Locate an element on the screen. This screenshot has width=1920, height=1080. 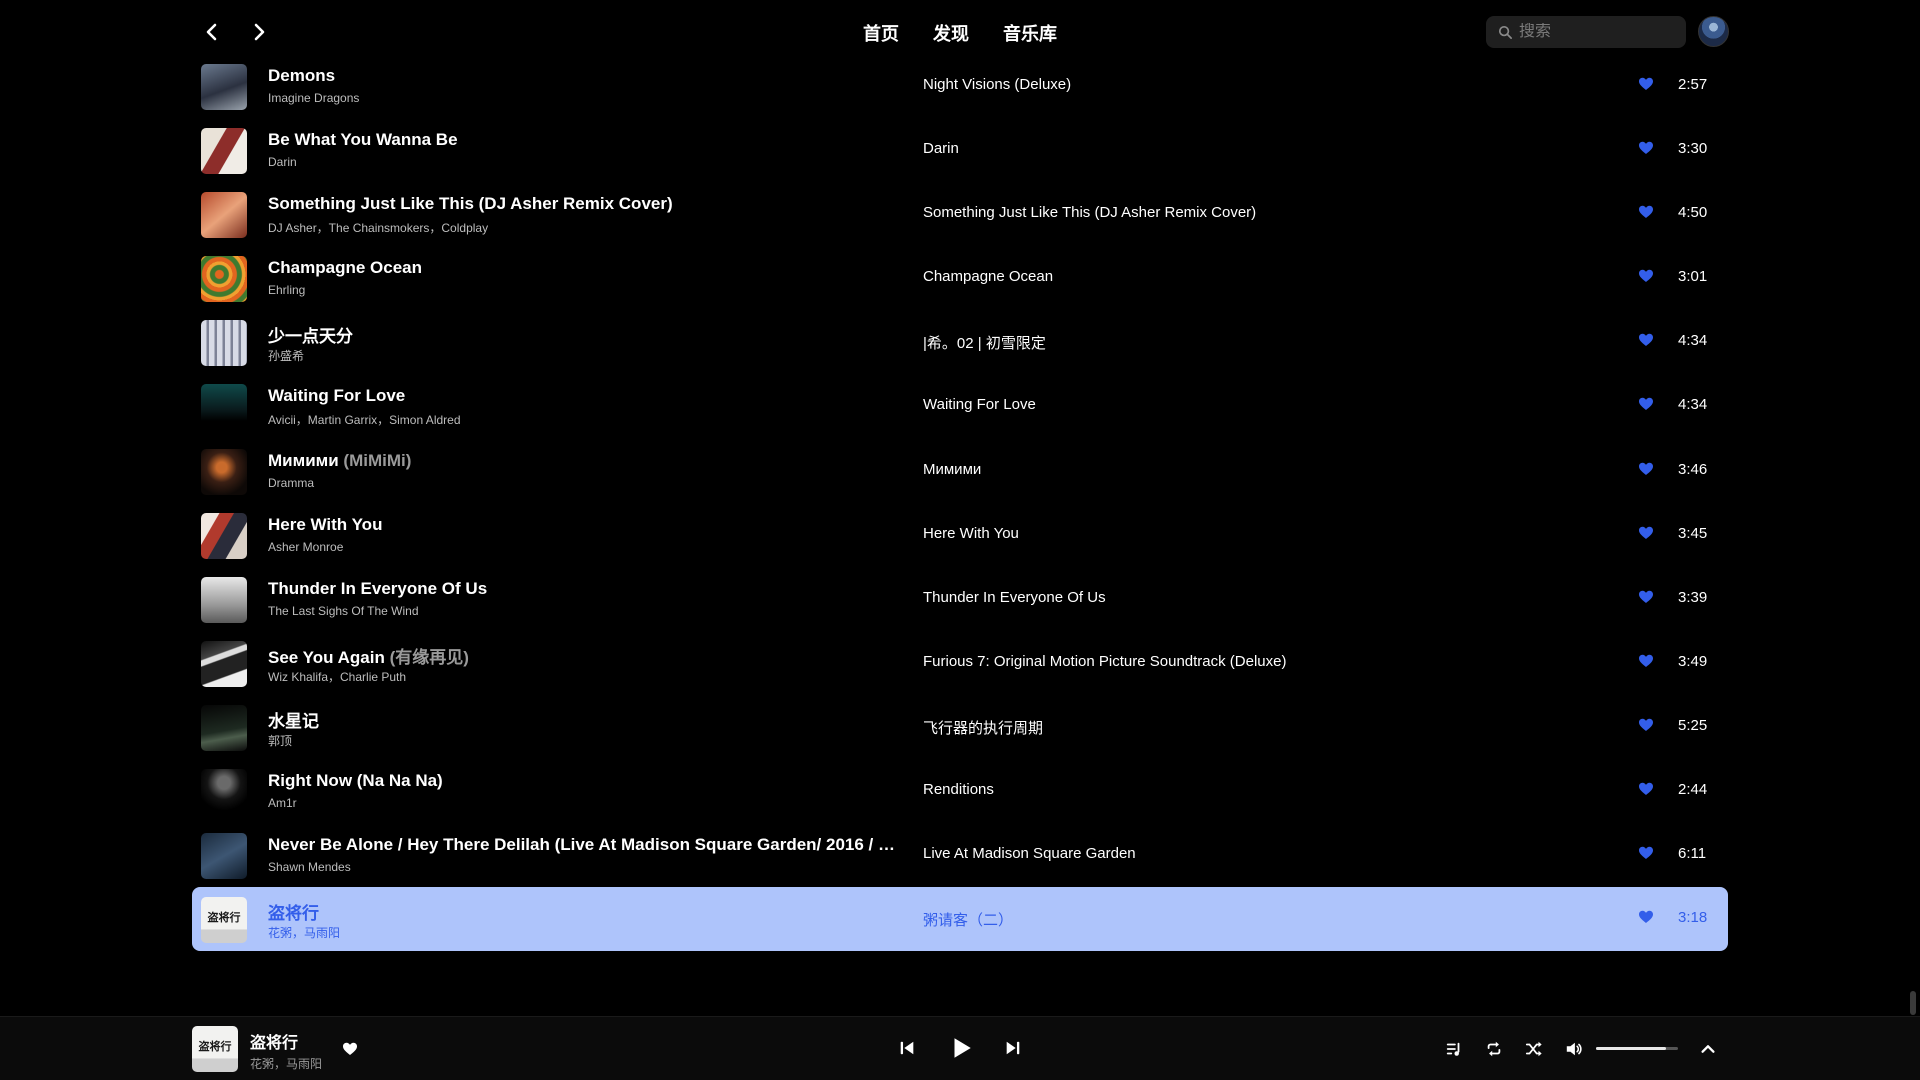
volume-slider is located at coordinates (1637, 1048).